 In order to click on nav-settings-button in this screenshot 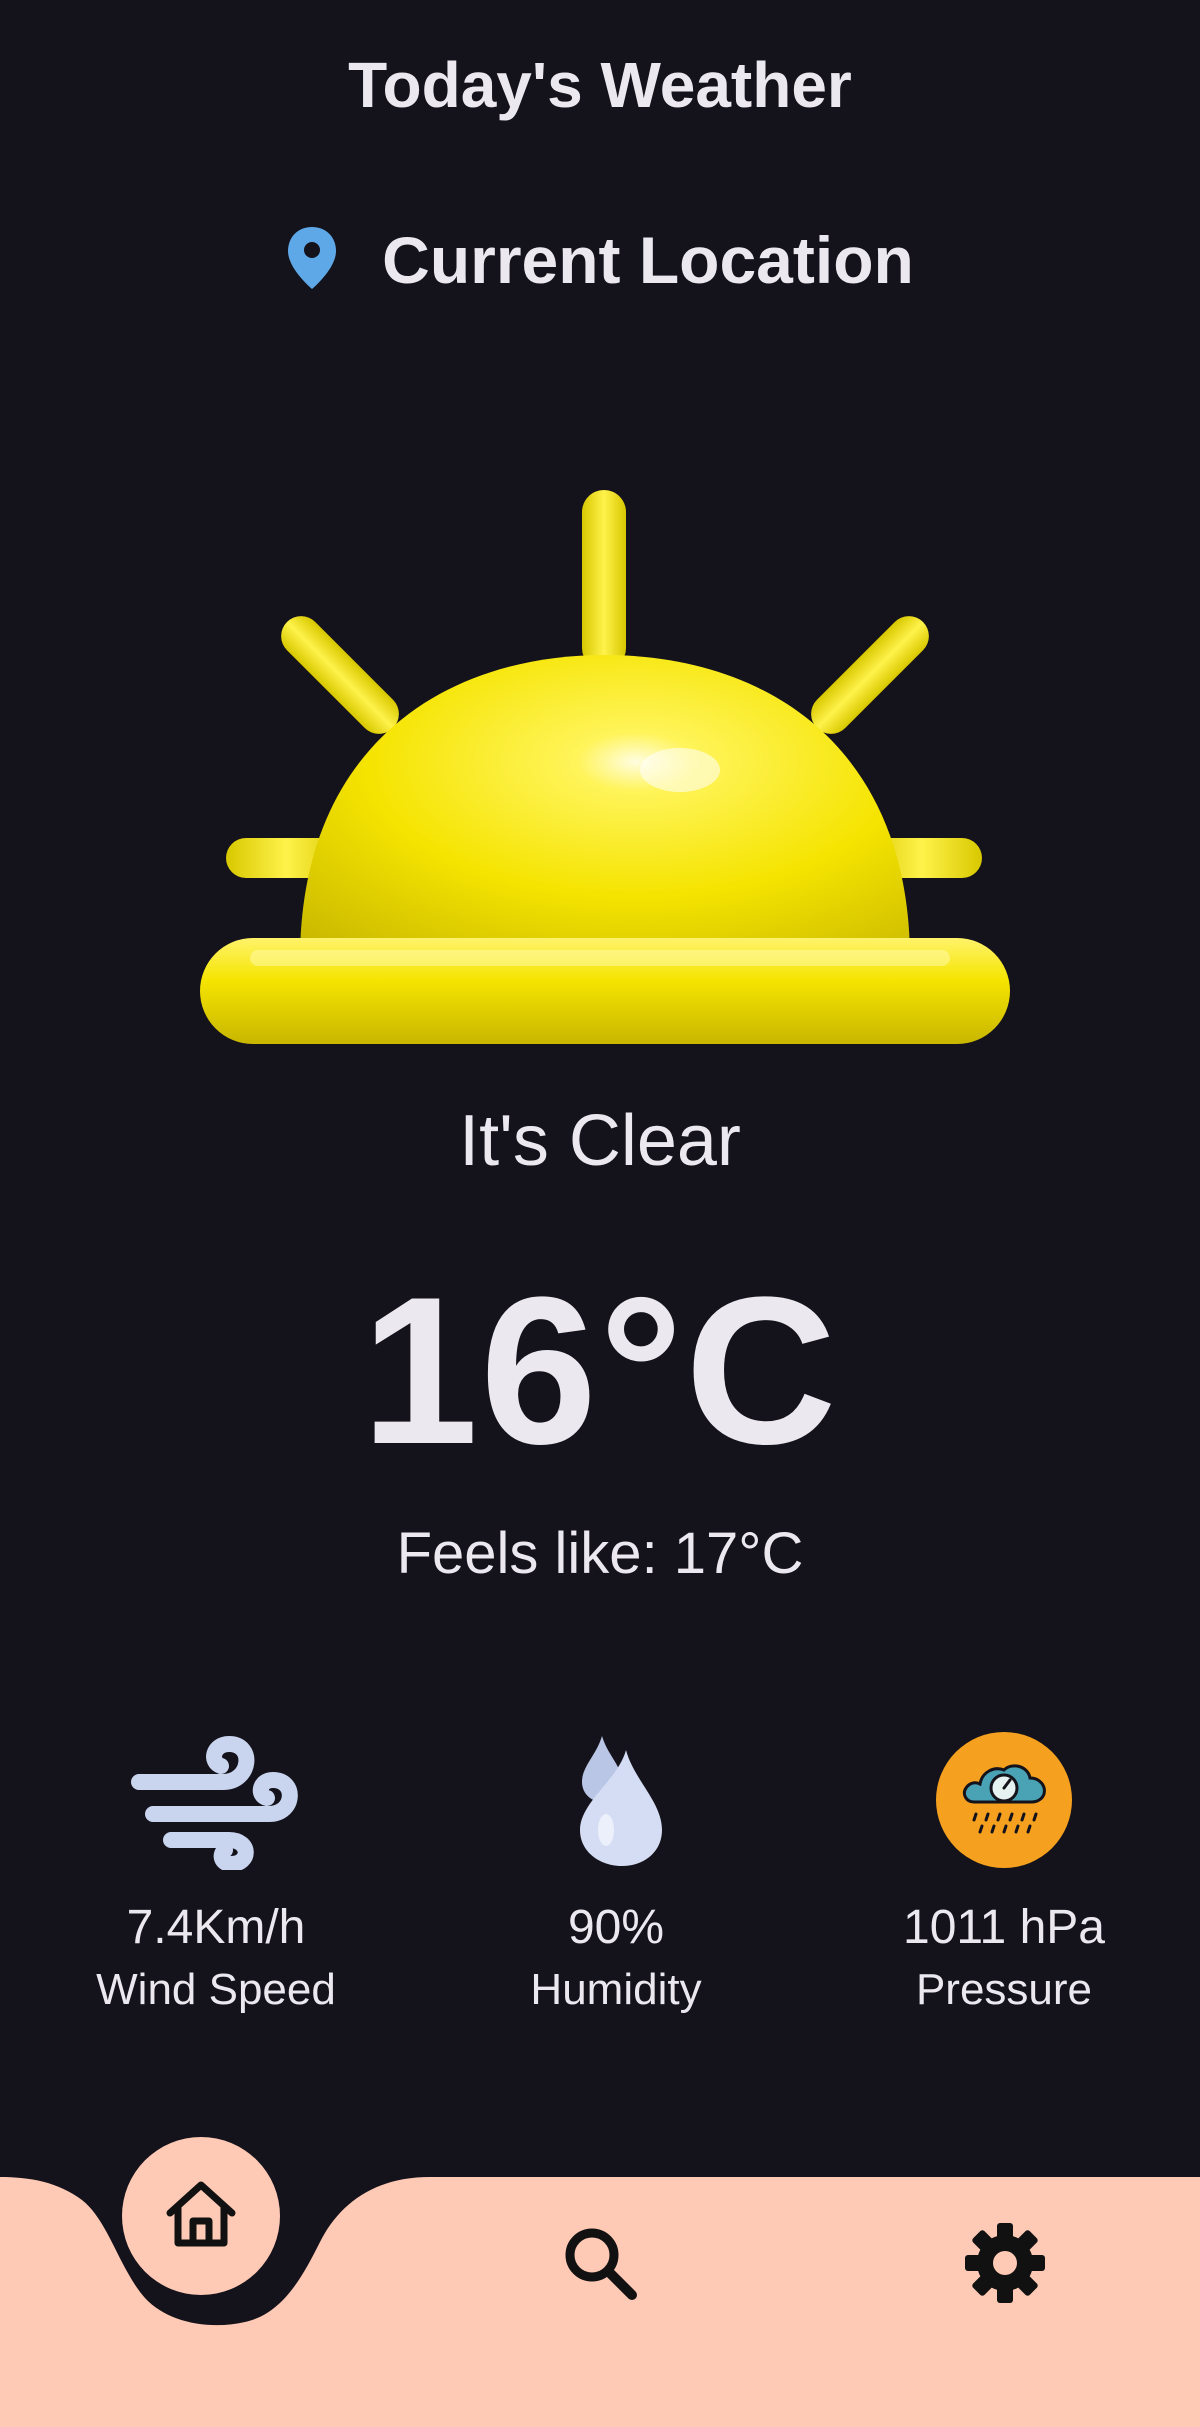, I will do `click(1005, 2265)`.